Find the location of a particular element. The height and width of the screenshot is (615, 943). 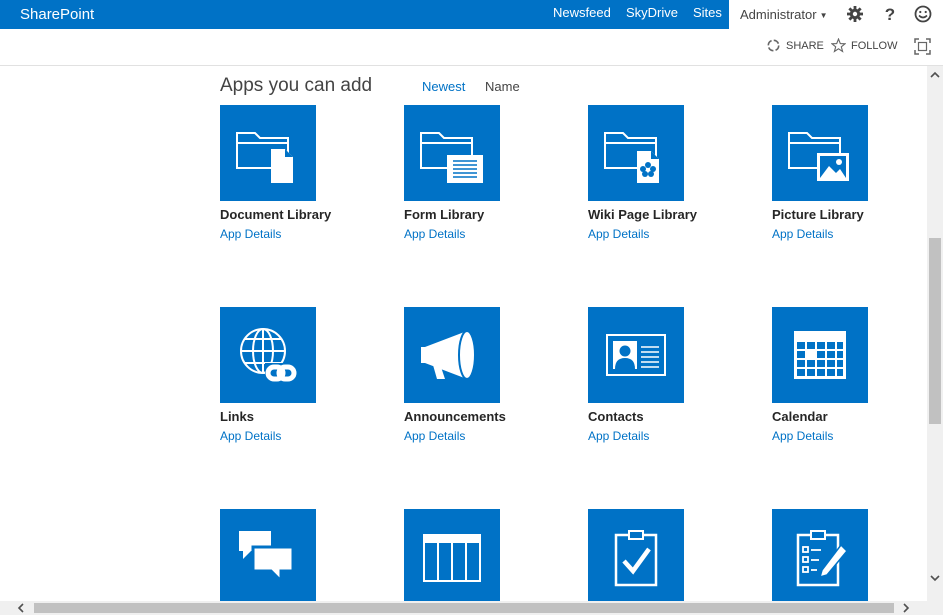

app-tile: Calendar App Details is located at coordinates (847, 375).